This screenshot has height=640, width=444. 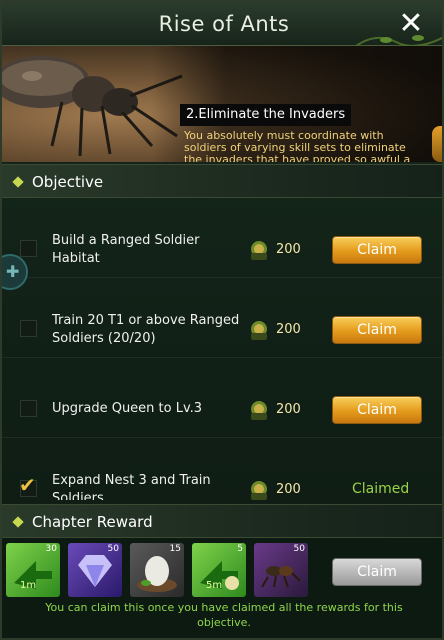 What do you see at coordinates (92, 522) in the screenshot?
I see `chapter-reward-label: Chapter Reward` at bounding box center [92, 522].